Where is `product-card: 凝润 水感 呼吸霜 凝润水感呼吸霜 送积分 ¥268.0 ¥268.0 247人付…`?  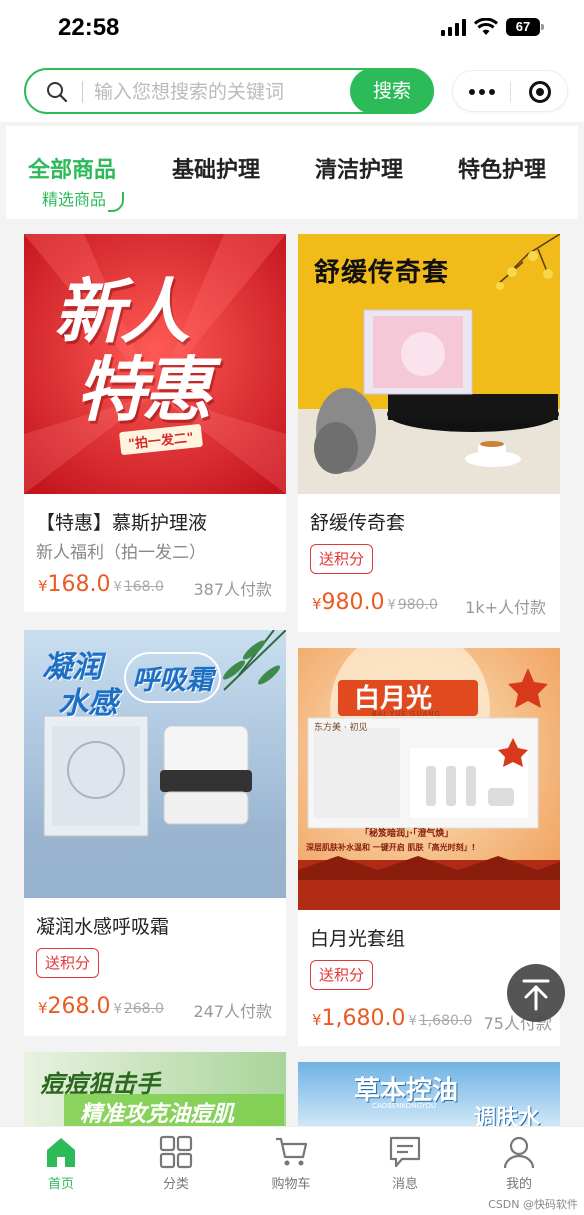 product-card: 凝润 水感 呼吸霜 凝润水感呼吸霜 送积分 ¥268.0 ¥268.0 247人付… is located at coordinates (155, 833).